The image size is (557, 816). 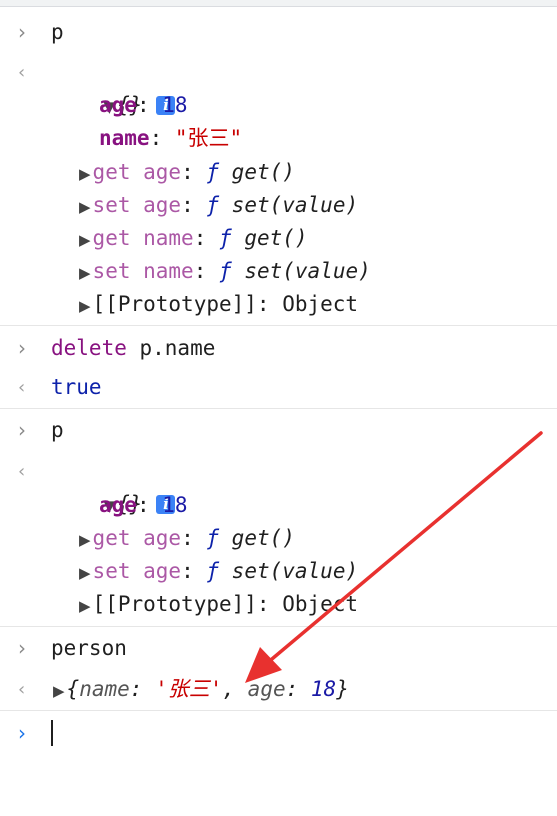 I want to click on arrow-head, so click(x=263, y=665).